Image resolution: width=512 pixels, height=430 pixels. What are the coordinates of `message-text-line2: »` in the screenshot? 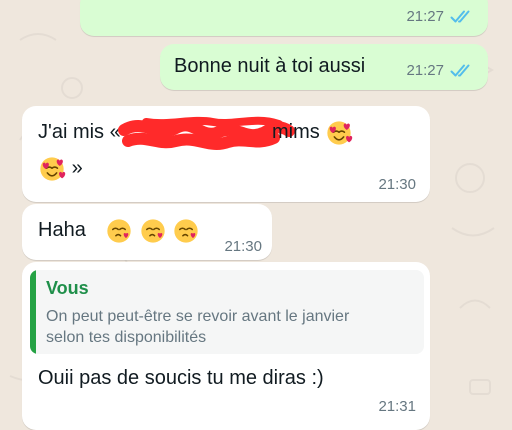 It's located at (60, 168).